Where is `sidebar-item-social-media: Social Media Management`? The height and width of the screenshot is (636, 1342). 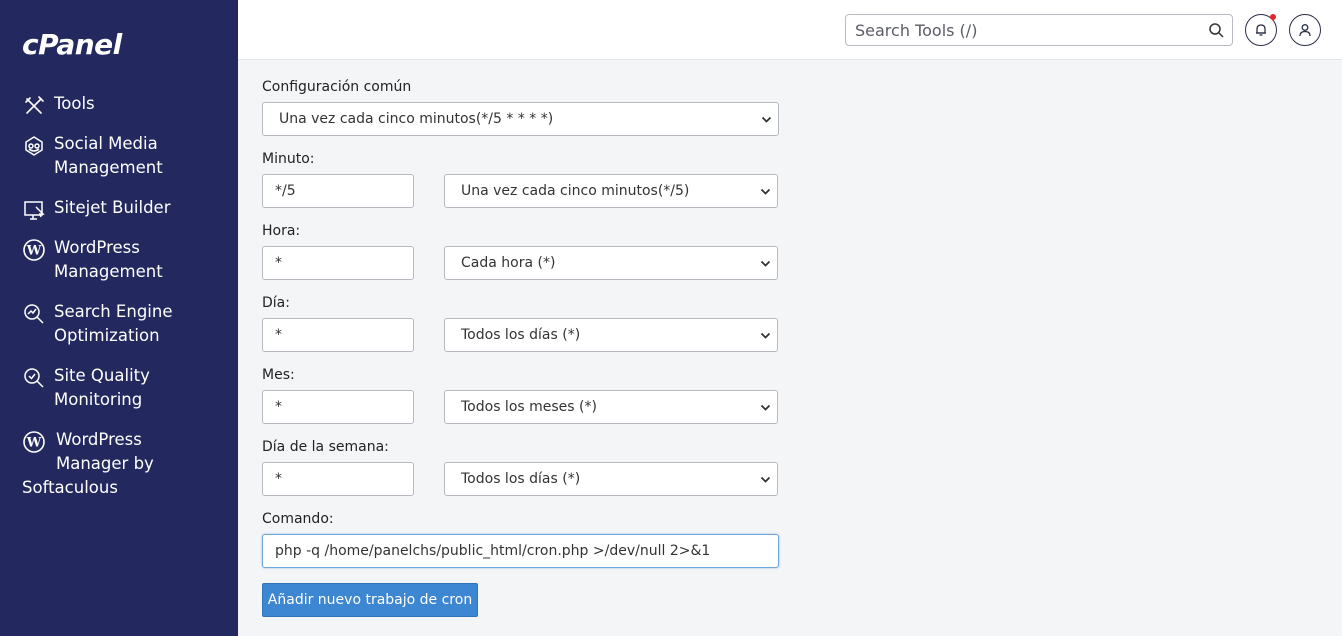
sidebar-item-social-media: Social Media Management is located at coordinates (119, 156).